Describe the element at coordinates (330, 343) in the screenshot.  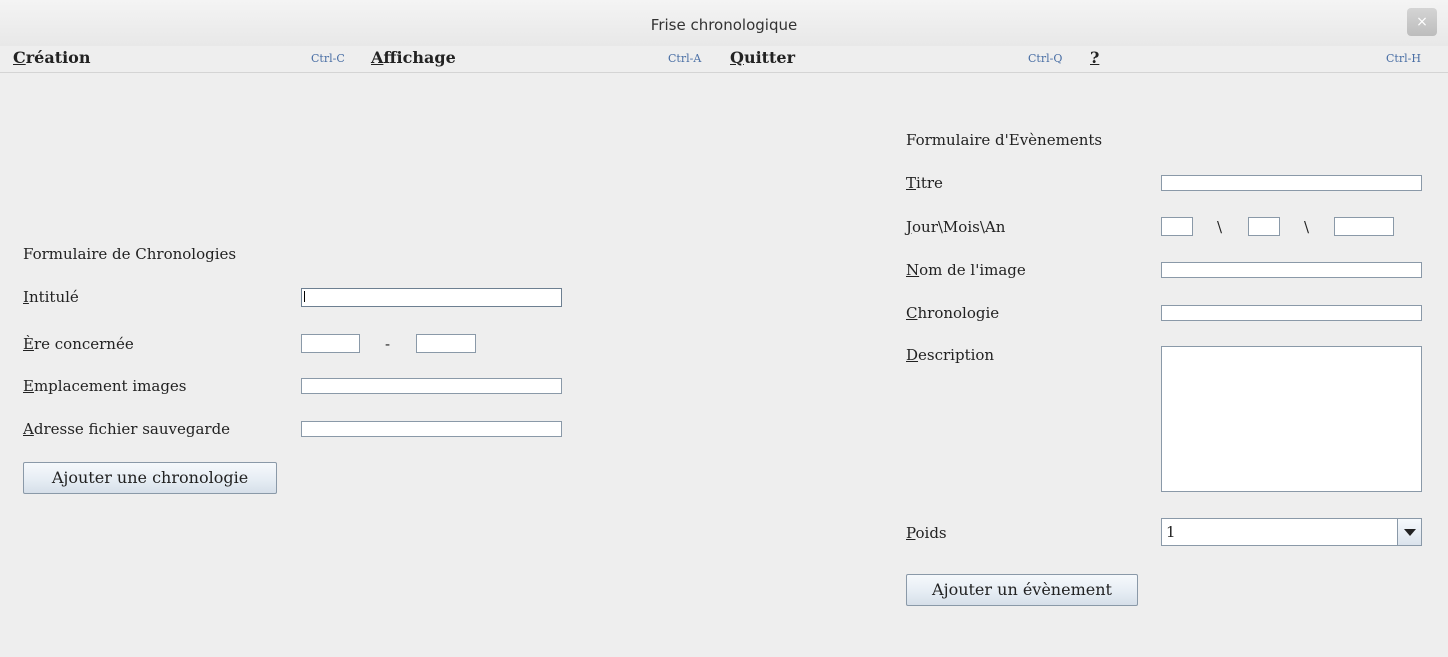
I see `ere-start-input` at that location.